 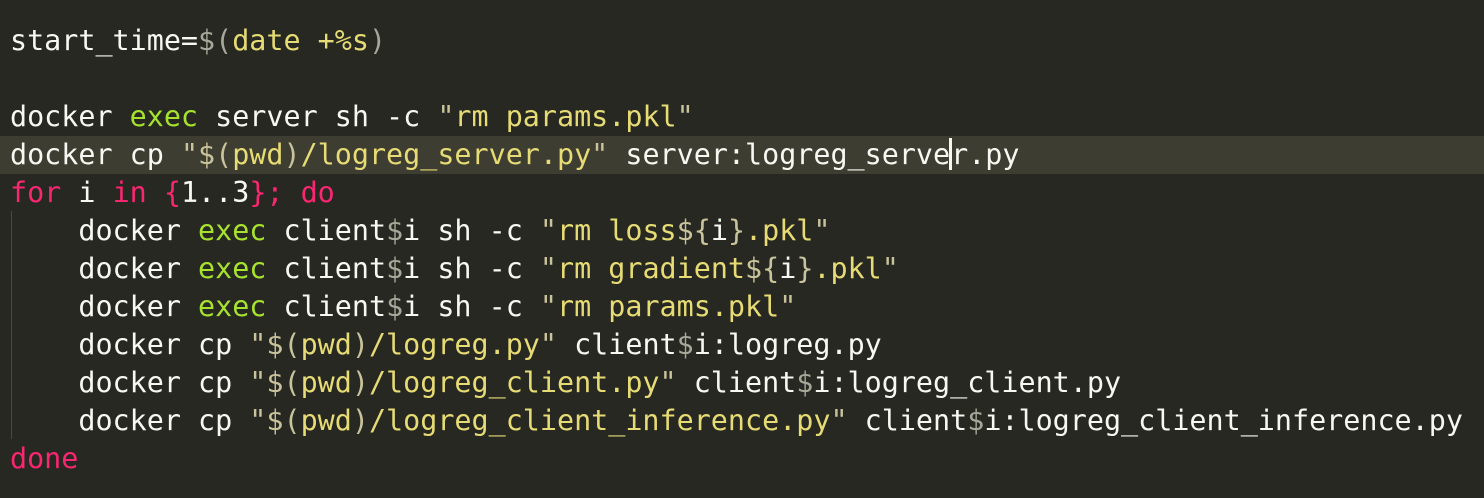 What do you see at coordinates (215, 192) in the screenshot?
I see `code-token: 1..3` at bounding box center [215, 192].